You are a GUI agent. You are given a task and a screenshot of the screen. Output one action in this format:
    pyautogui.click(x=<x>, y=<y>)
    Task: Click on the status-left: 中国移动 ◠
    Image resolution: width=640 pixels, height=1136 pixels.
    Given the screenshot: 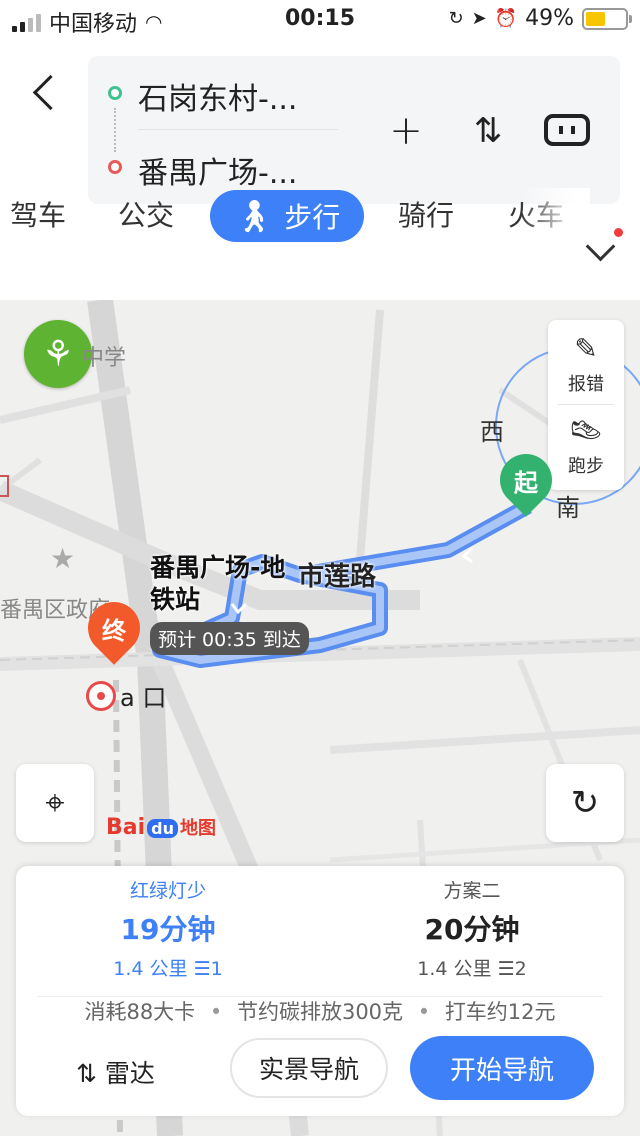 What is the action you would take?
    pyautogui.click(x=87, y=22)
    